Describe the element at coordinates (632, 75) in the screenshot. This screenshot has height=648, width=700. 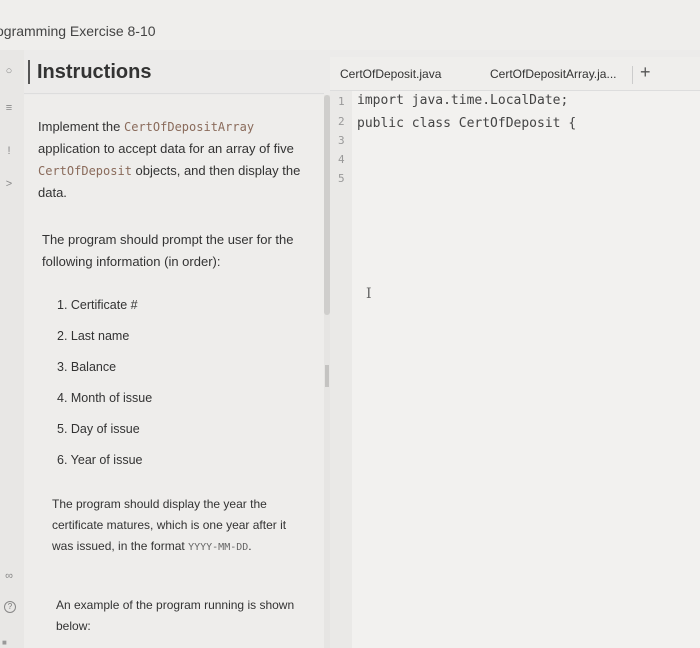
I see `tab-separator` at that location.